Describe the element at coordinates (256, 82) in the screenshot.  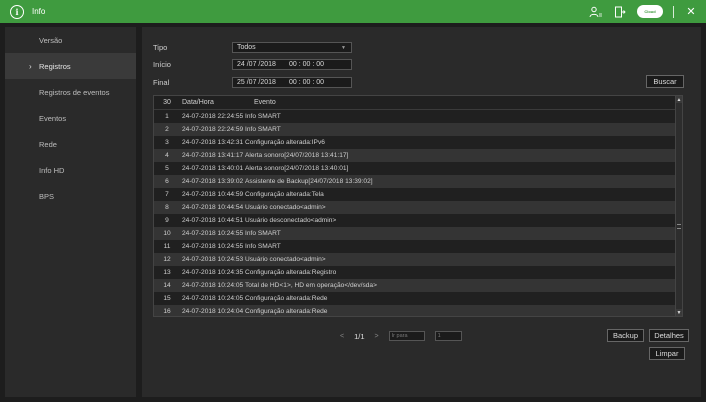
I see `final-date: 25 /07 /2018` at that location.